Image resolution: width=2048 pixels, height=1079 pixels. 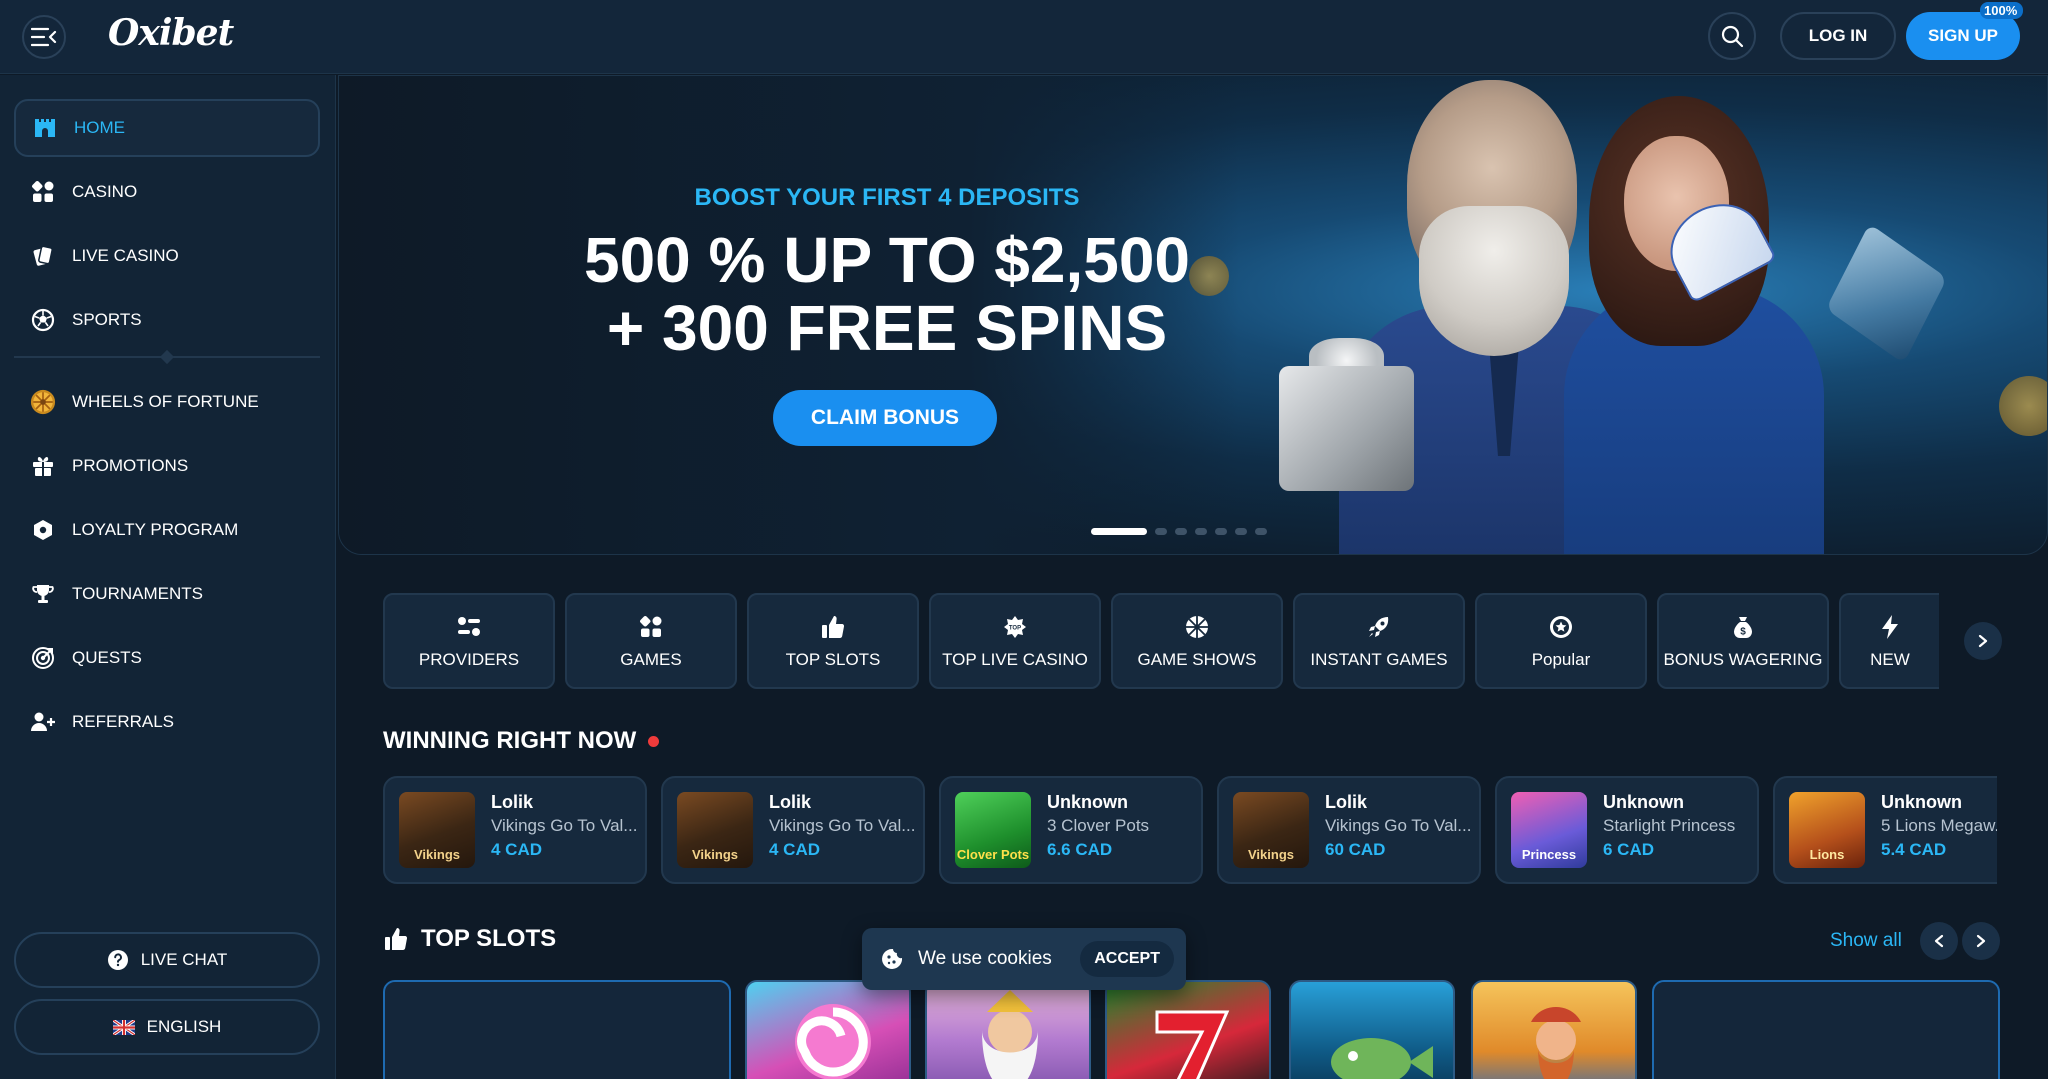 I want to click on categories-next-button, so click(x=1983, y=641).